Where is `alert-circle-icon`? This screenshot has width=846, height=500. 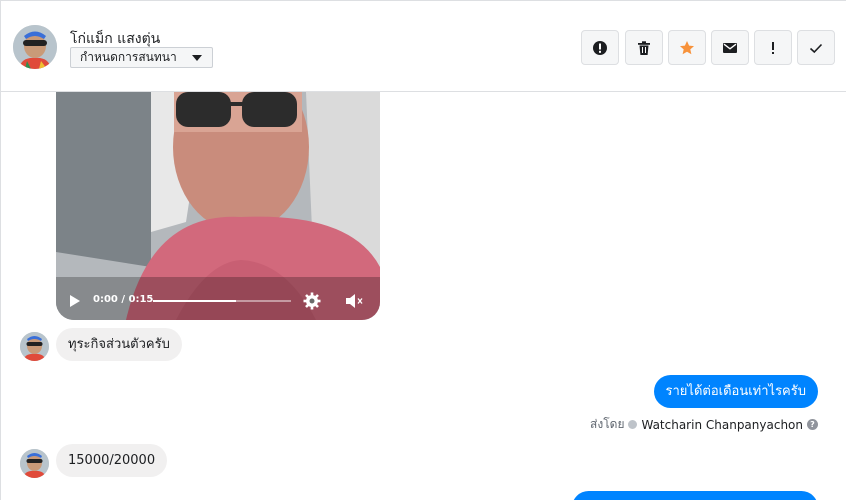
alert-circle-icon is located at coordinates (600, 47).